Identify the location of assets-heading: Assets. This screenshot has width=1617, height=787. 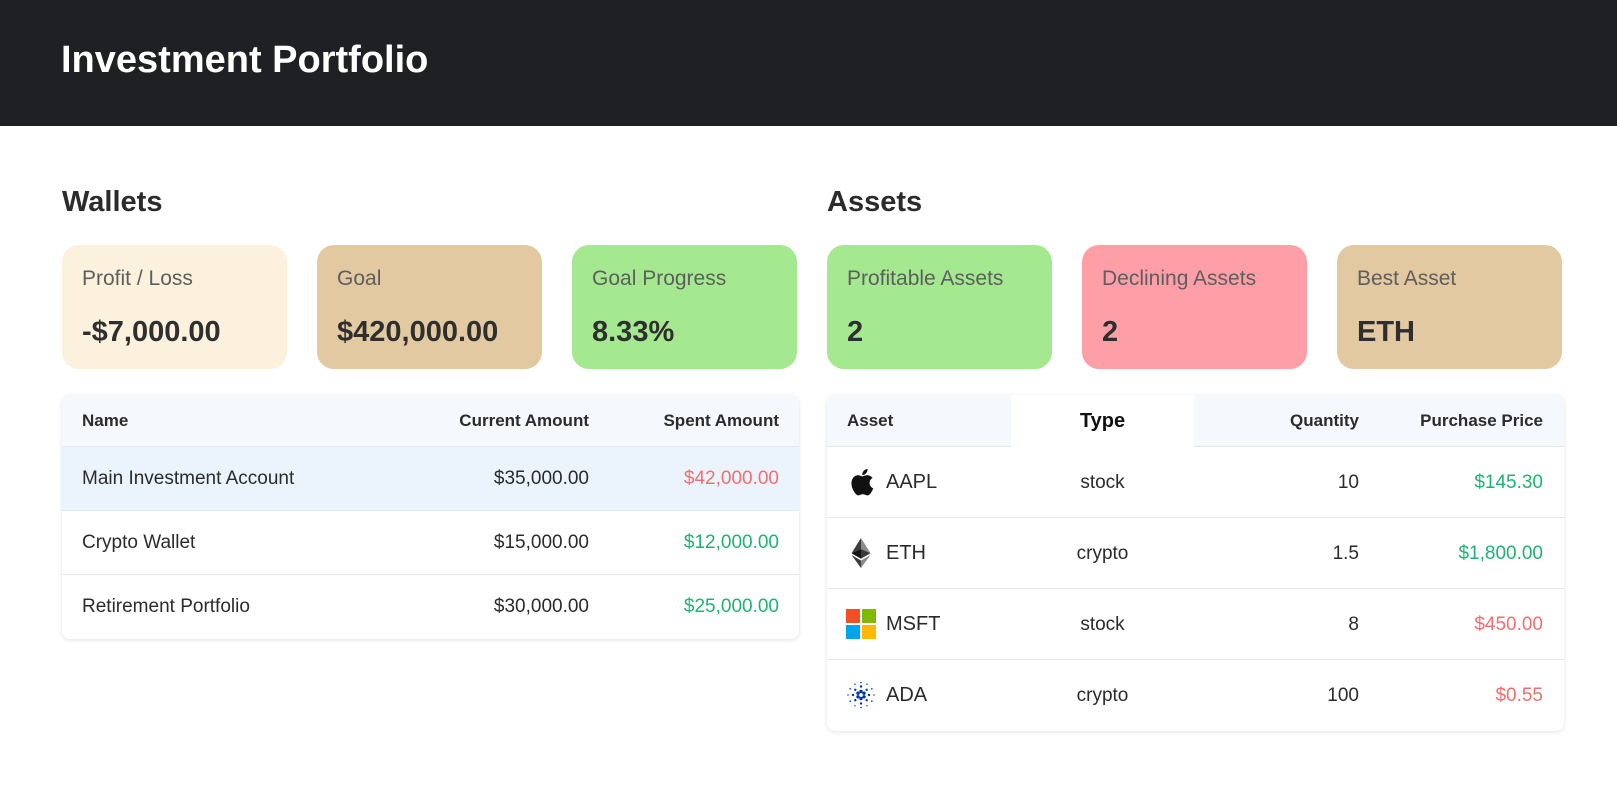
(875, 202).